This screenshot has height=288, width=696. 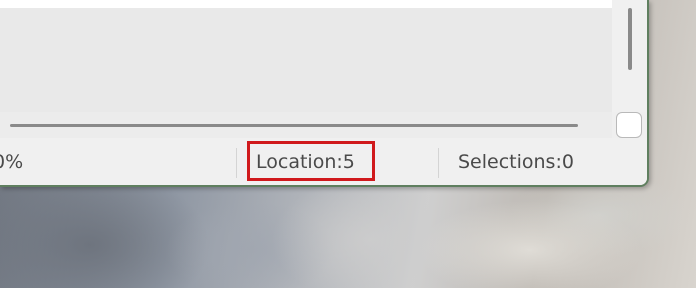 I want to click on title-area-edge, so click(x=323, y=4).